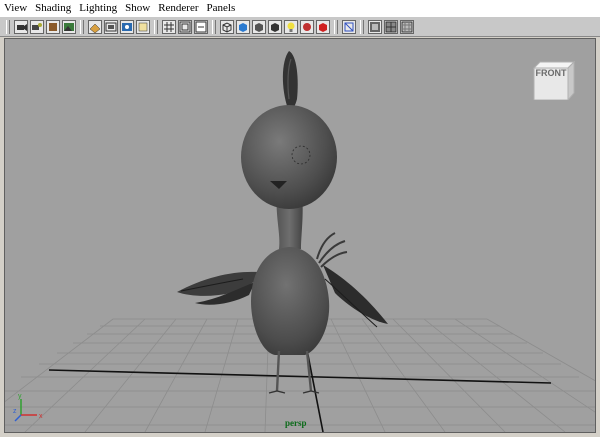  Describe the element at coordinates (296, 423) in the screenshot. I see `camera-name-label: persp` at that location.